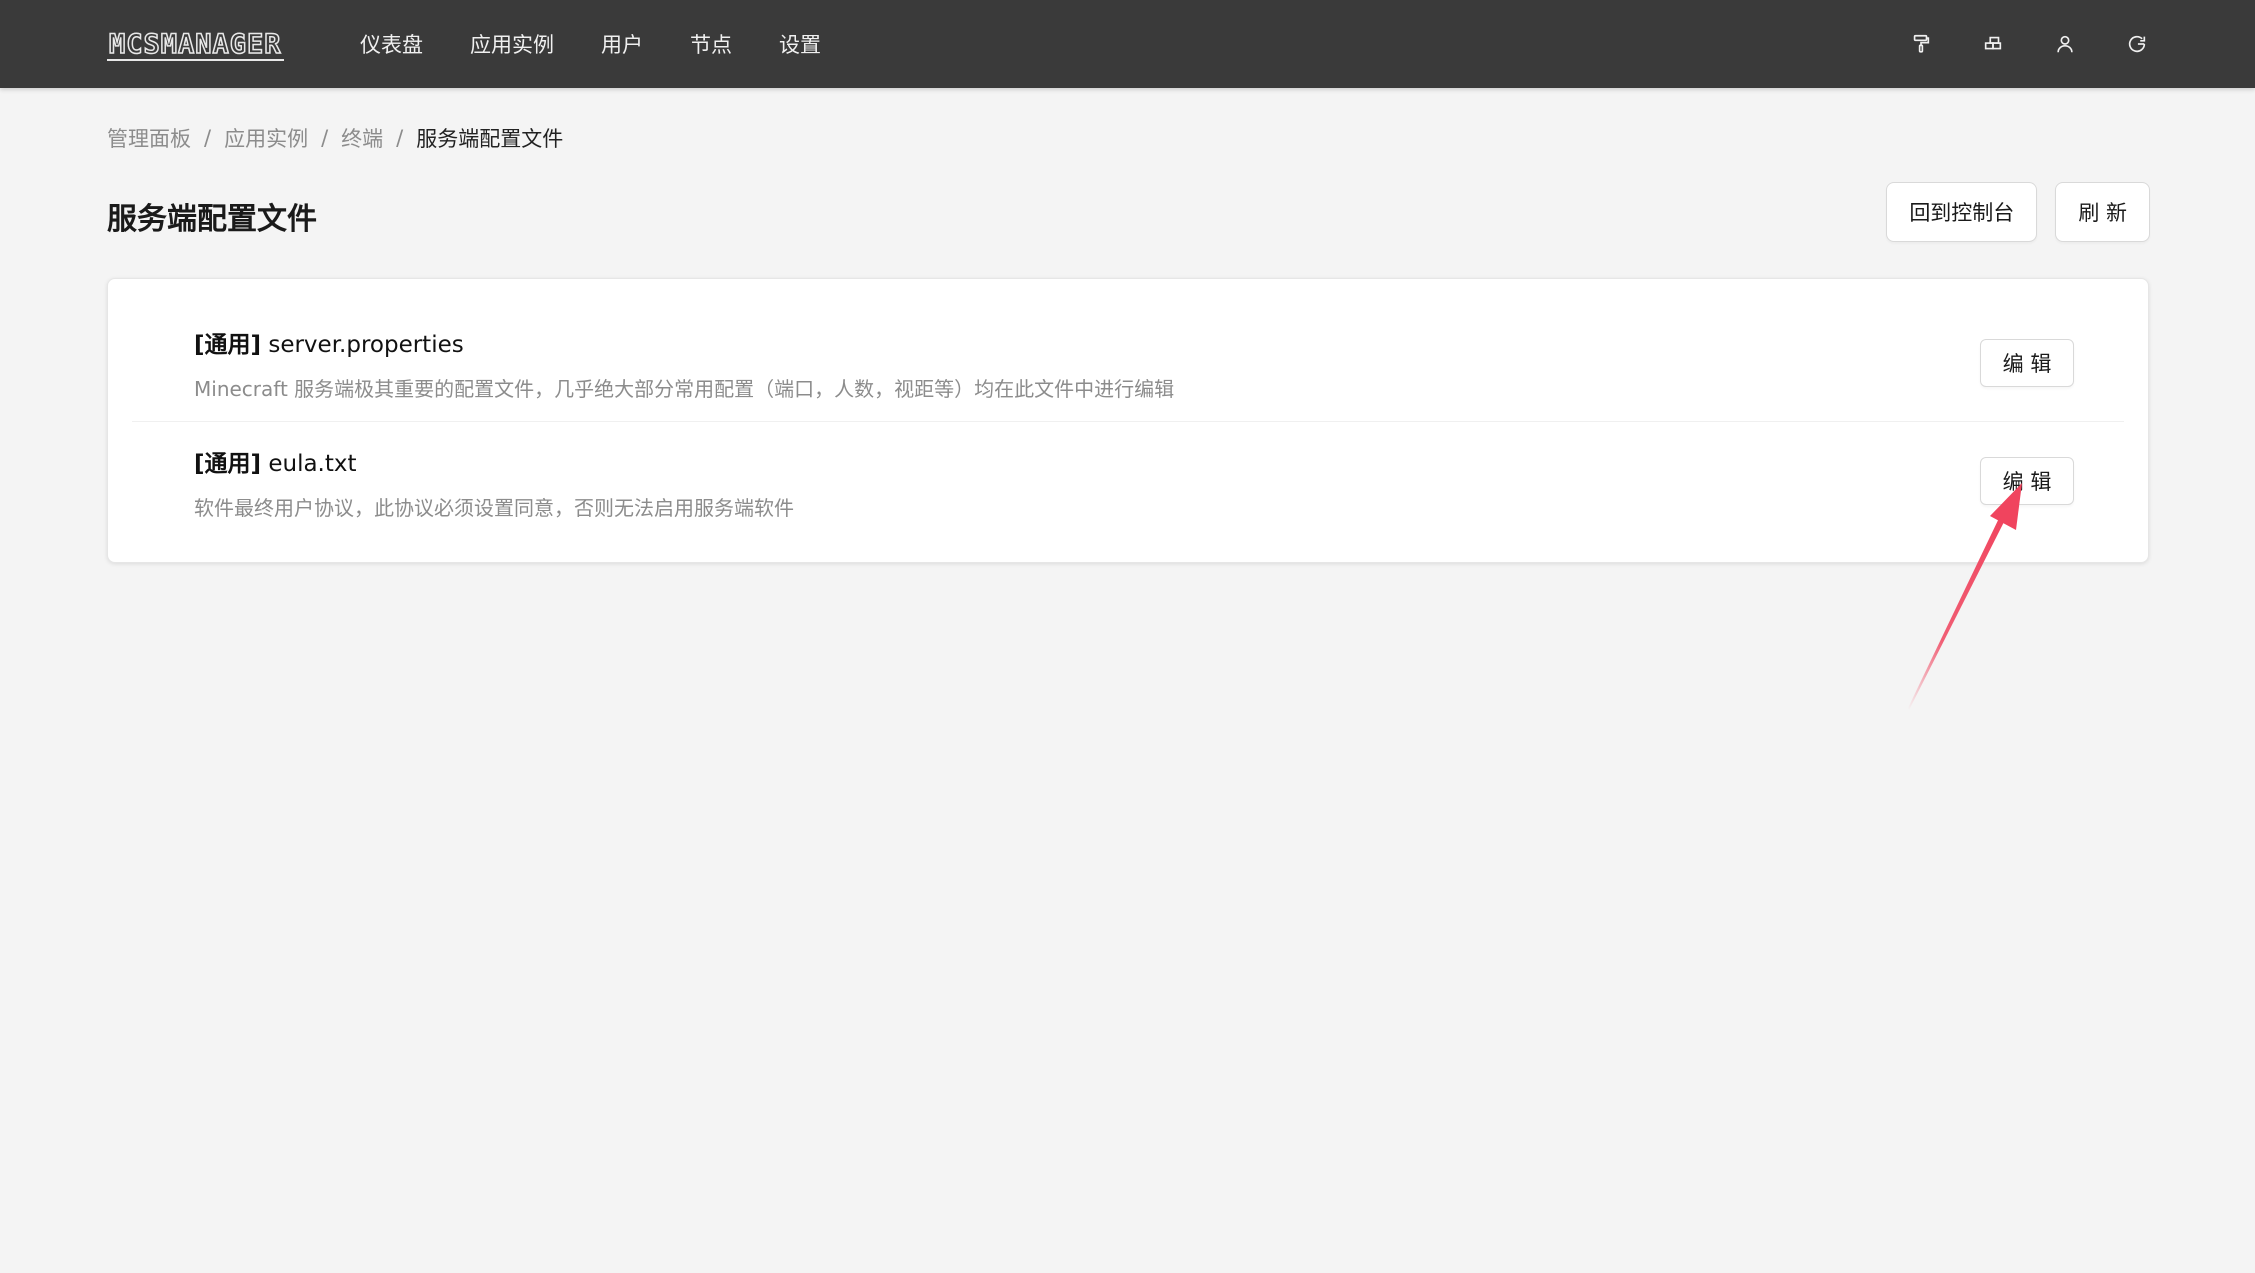 The width and height of the screenshot is (2255, 1273). I want to click on nav-item-users: 用户, so click(622, 44).